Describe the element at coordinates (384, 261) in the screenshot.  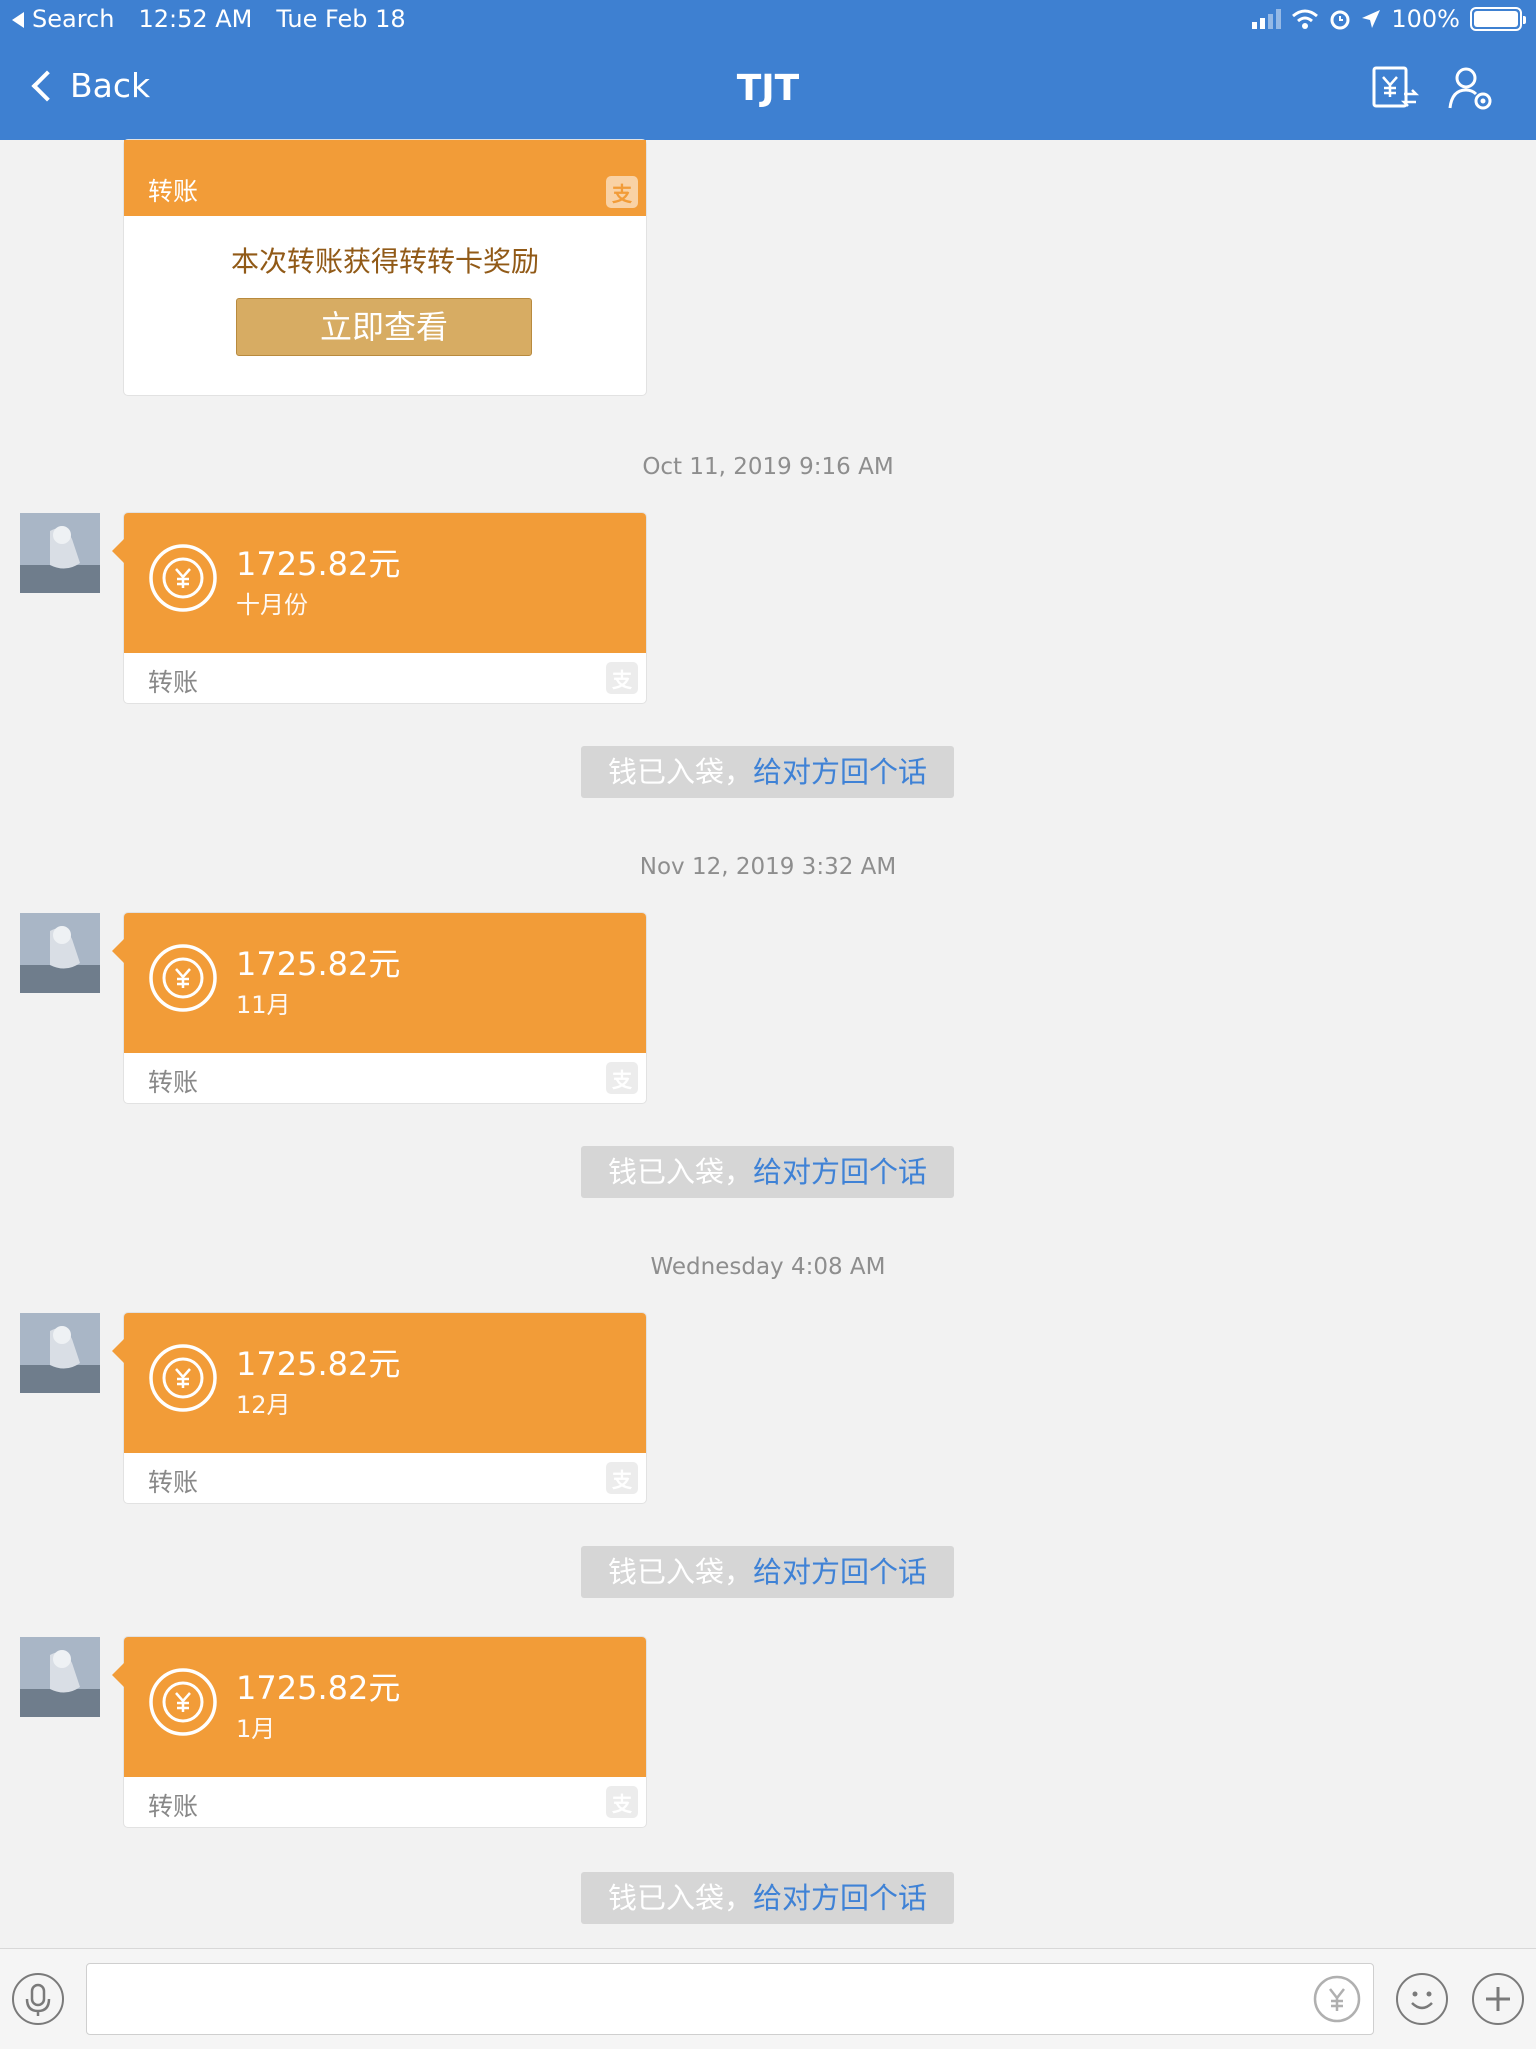
I see `reward-message: 本次转账获得转转卡奖励` at that location.